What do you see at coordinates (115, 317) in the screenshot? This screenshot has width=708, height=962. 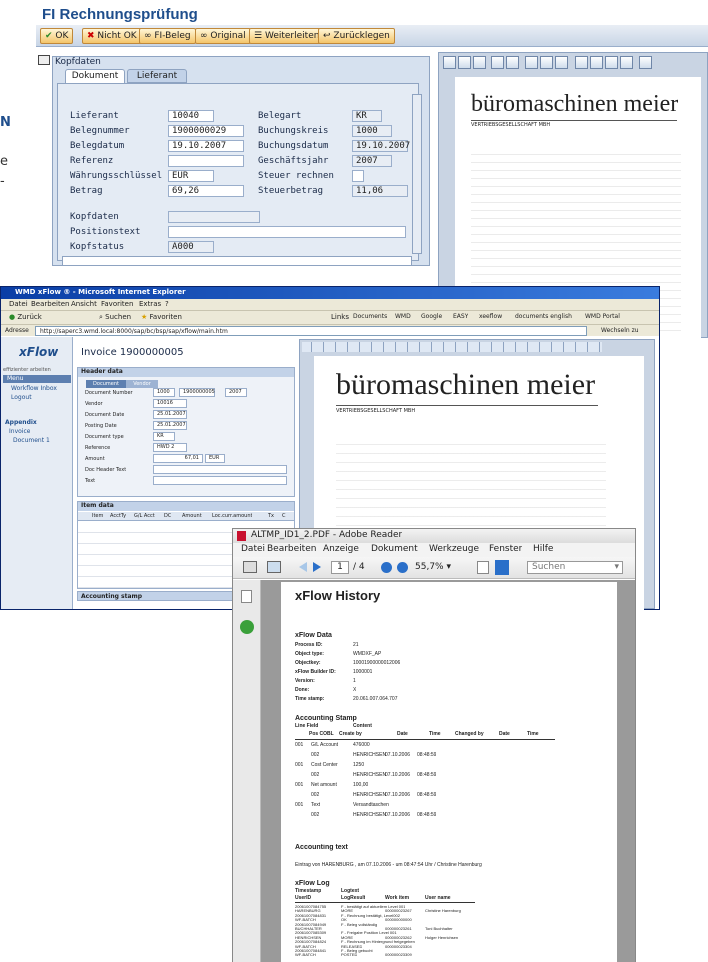 I see `search-button: ⌕ Suchen` at bounding box center [115, 317].